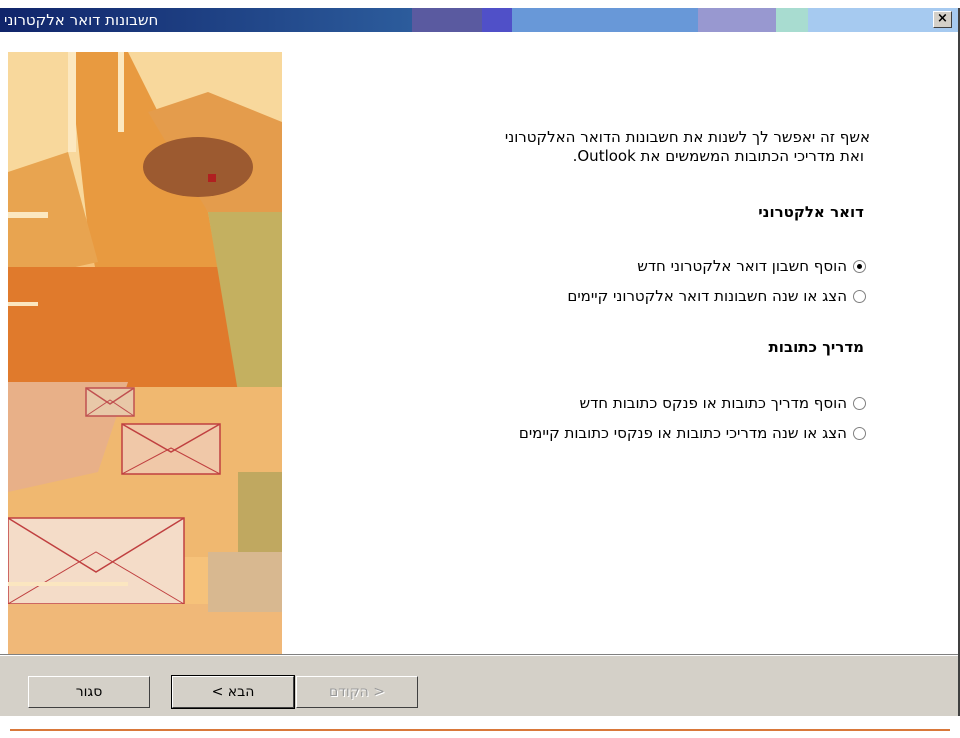 This screenshot has height=738, width=960. What do you see at coordinates (479, 686) in the screenshot?
I see `button-bar: סגור הבא > < הקודם` at bounding box center [479, 686].